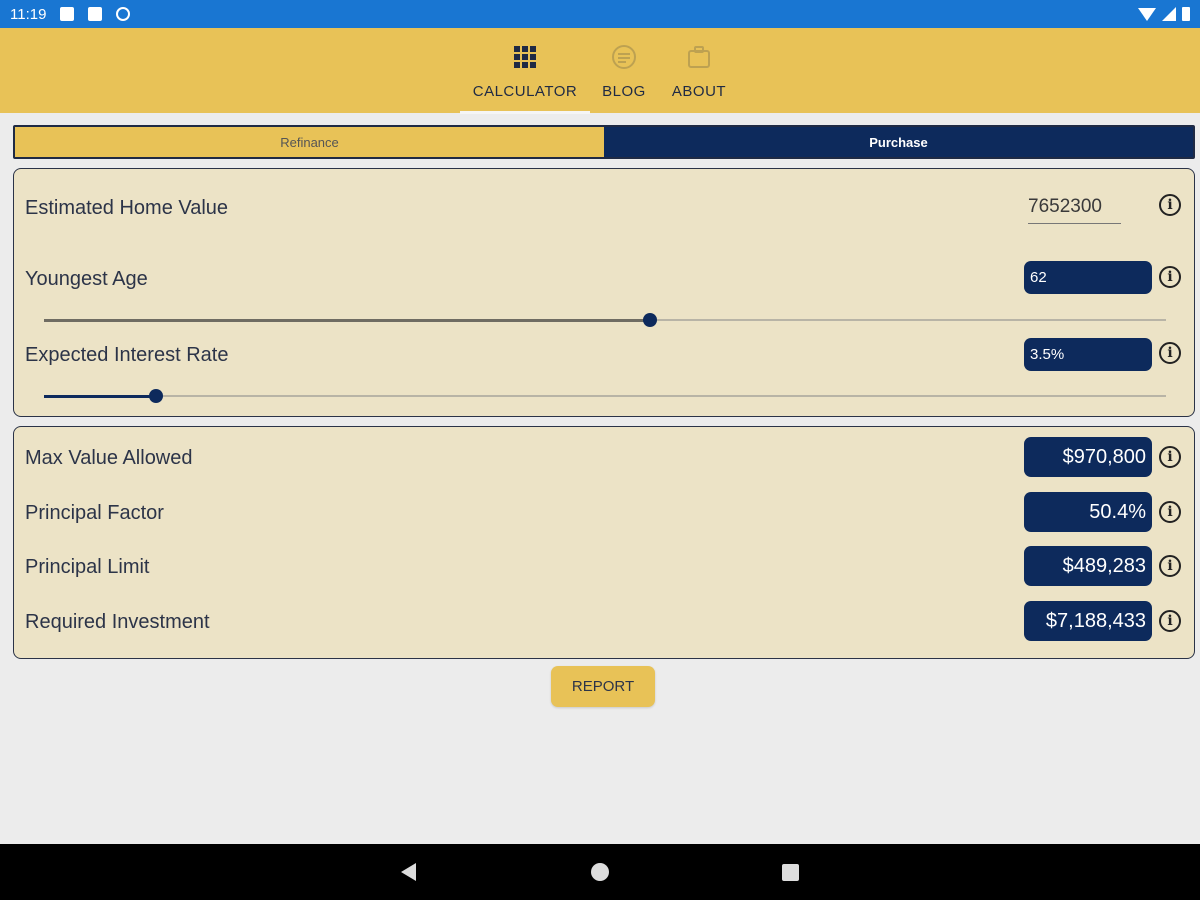 This screenshot has width=1200, height=900. What do you see at coordinates (1088, 354) in the screenshot?
I see `interest-rate-field: 3.5%` at bounding box center [1088, 354].